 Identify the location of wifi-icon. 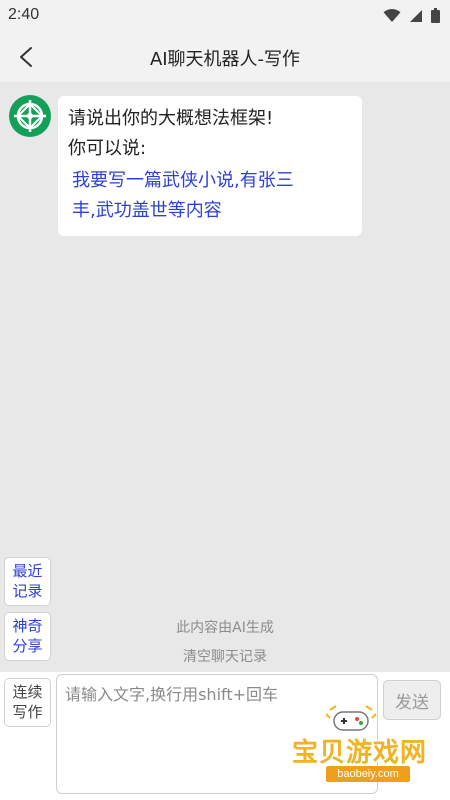
(392, 17).